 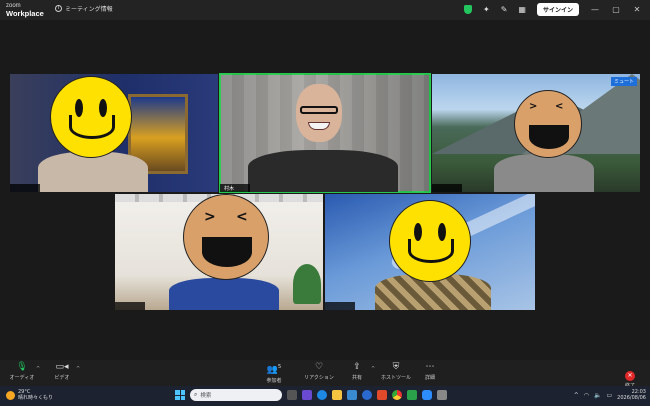 I want to click on participants-icon: 👥5, so click(x=274, y=369).